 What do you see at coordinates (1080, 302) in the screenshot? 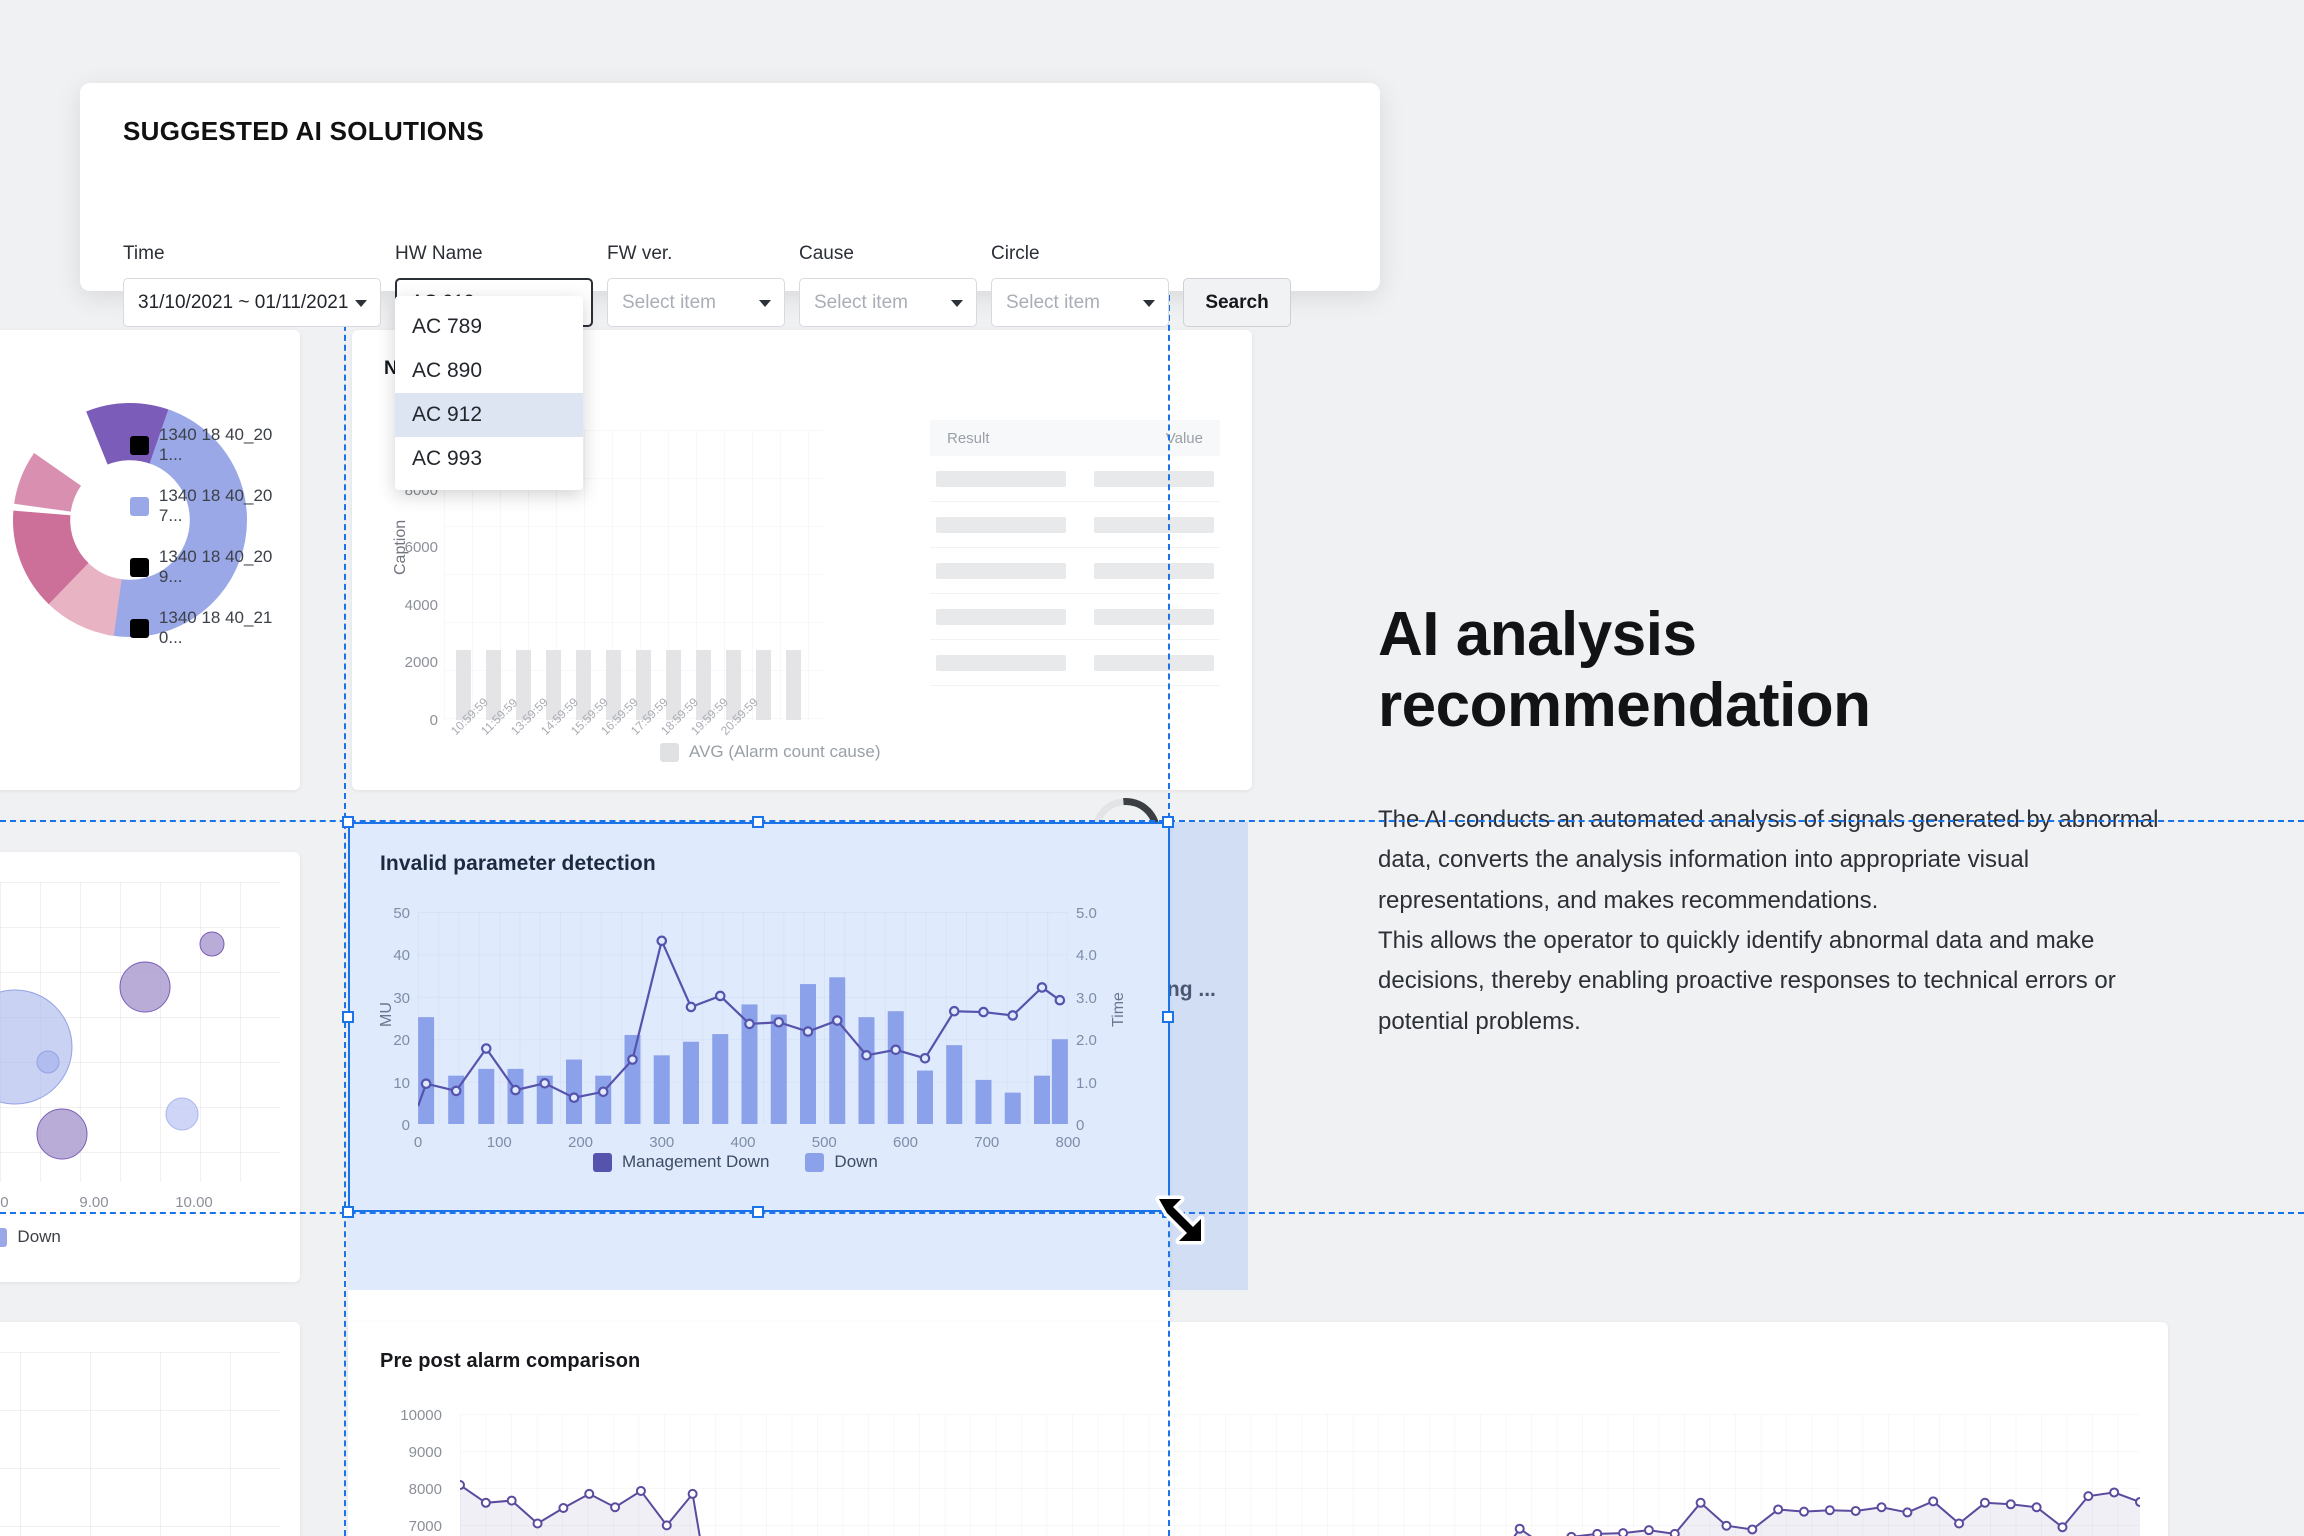
I see `circle-select: Select item` at bounding box center [1080, 302].